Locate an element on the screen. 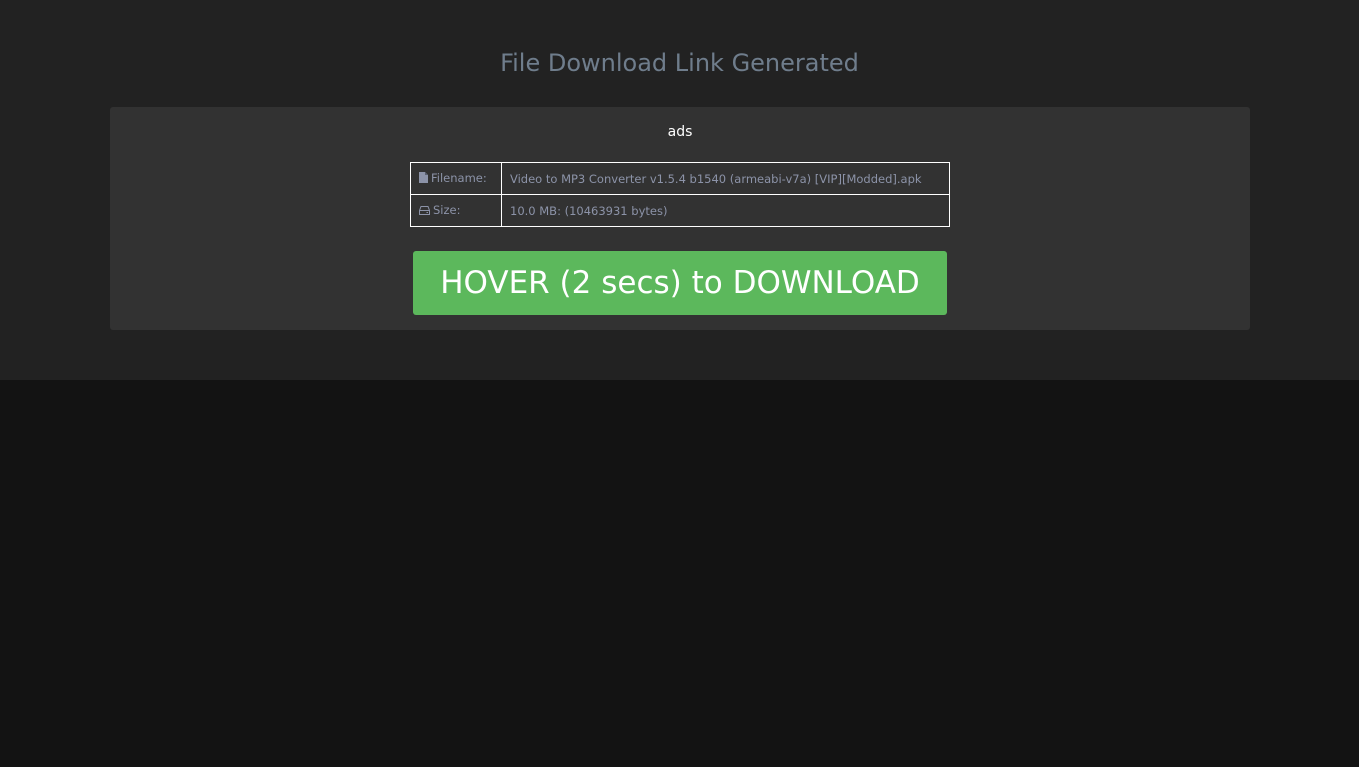  filename-key-cell: Filename: is located at coordinates (456, 178).